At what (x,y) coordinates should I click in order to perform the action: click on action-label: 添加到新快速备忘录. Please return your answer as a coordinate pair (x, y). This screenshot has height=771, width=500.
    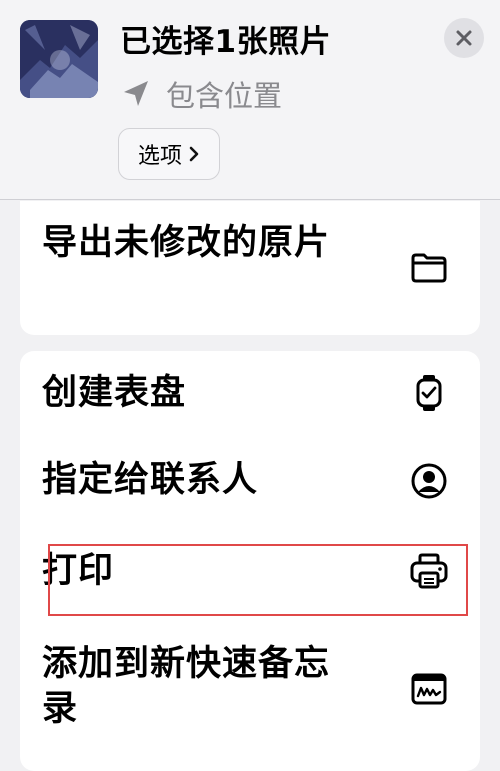
    Looking at the image, I should click on (186, 686).